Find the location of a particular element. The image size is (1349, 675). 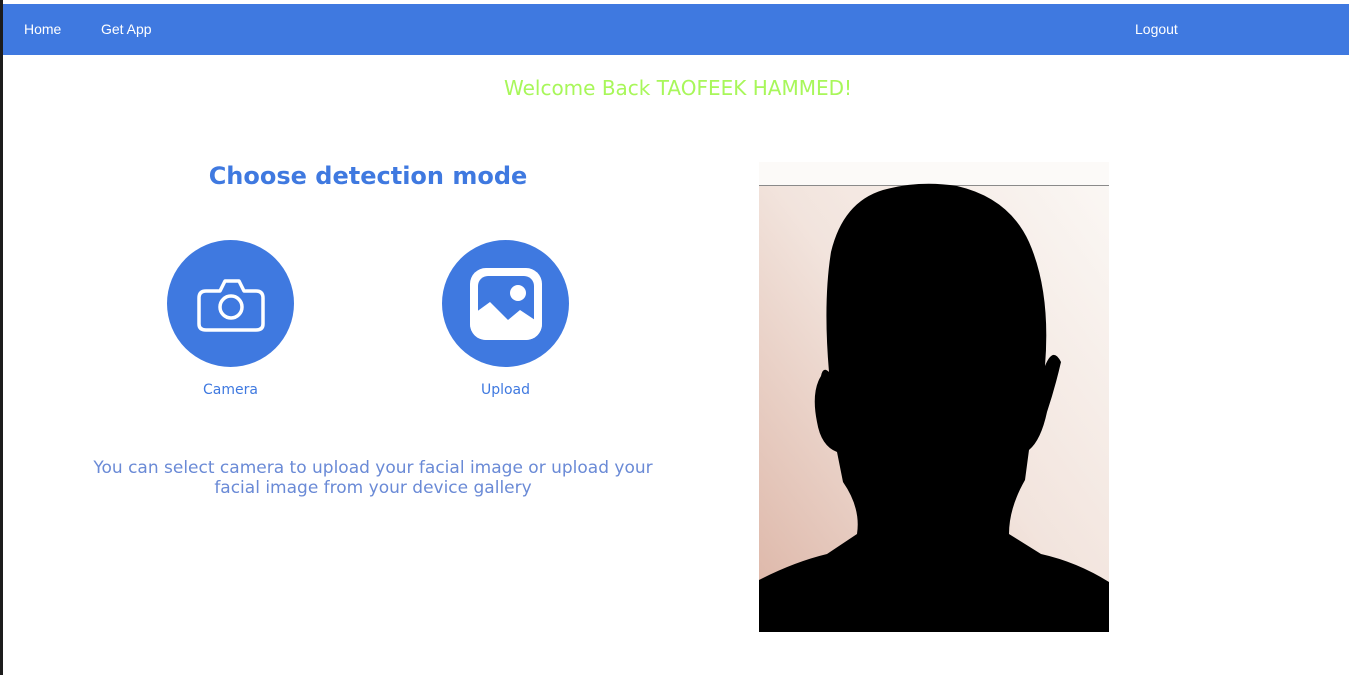

upload-mode-label: Upload is located at coordinates (505, 390).